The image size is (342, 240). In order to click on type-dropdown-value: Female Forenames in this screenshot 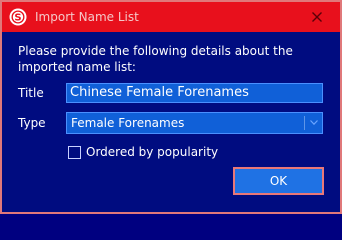, I will do `click(128, 123)`.